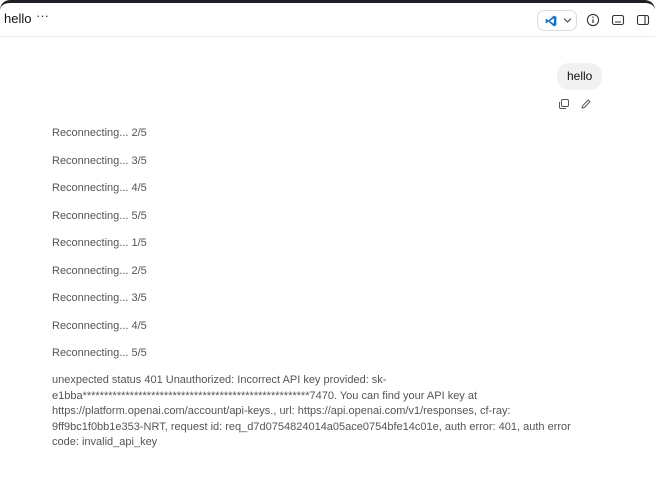 This screenshot has width=655, height=500. I want to click on chevron-down-icon, so click(567, 20).